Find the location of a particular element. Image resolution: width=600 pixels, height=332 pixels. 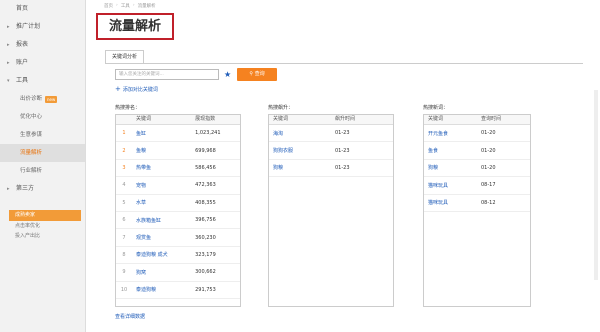

search-button-label: 查询 is located at coordinates (259, 74).